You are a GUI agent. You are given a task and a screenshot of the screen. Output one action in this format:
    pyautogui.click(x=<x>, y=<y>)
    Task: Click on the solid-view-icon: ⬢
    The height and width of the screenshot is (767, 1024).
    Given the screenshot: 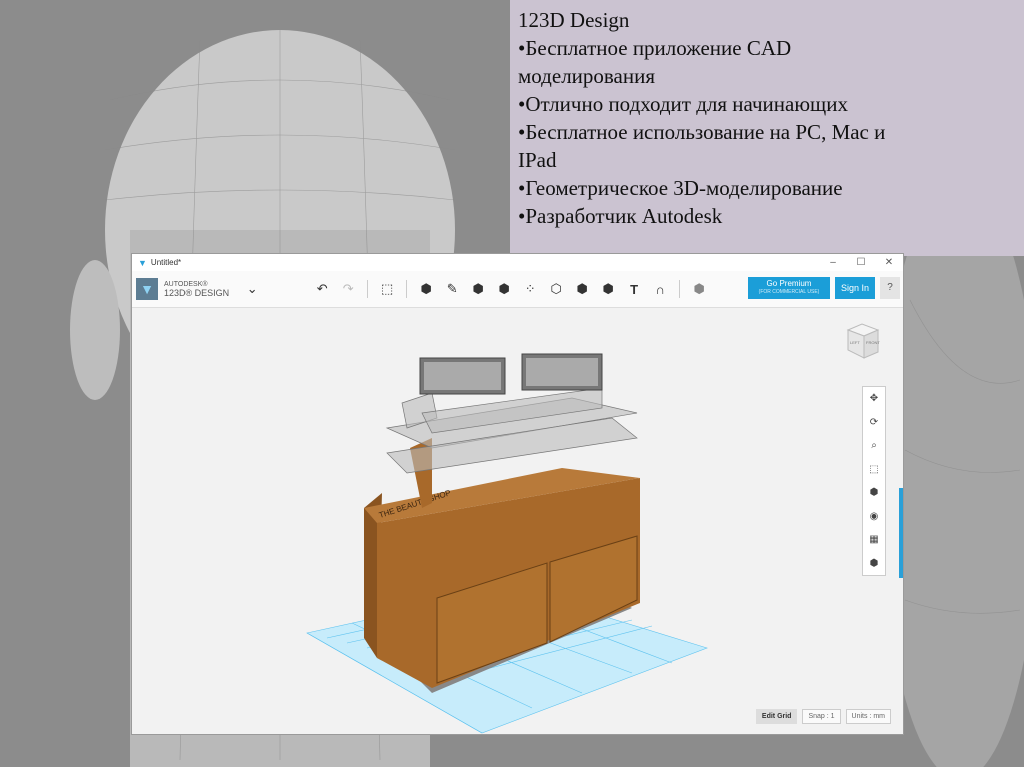 What is the action you would take?
    pyautogui.click(x=874, y=563)
    